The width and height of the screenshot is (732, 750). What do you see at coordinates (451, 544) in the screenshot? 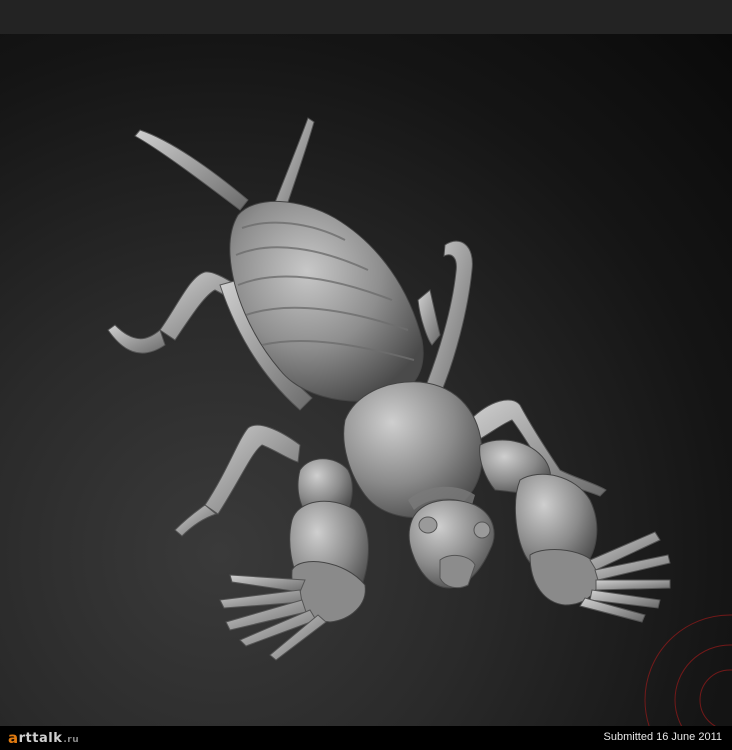
I see `head` at bounding box center [451, 544].